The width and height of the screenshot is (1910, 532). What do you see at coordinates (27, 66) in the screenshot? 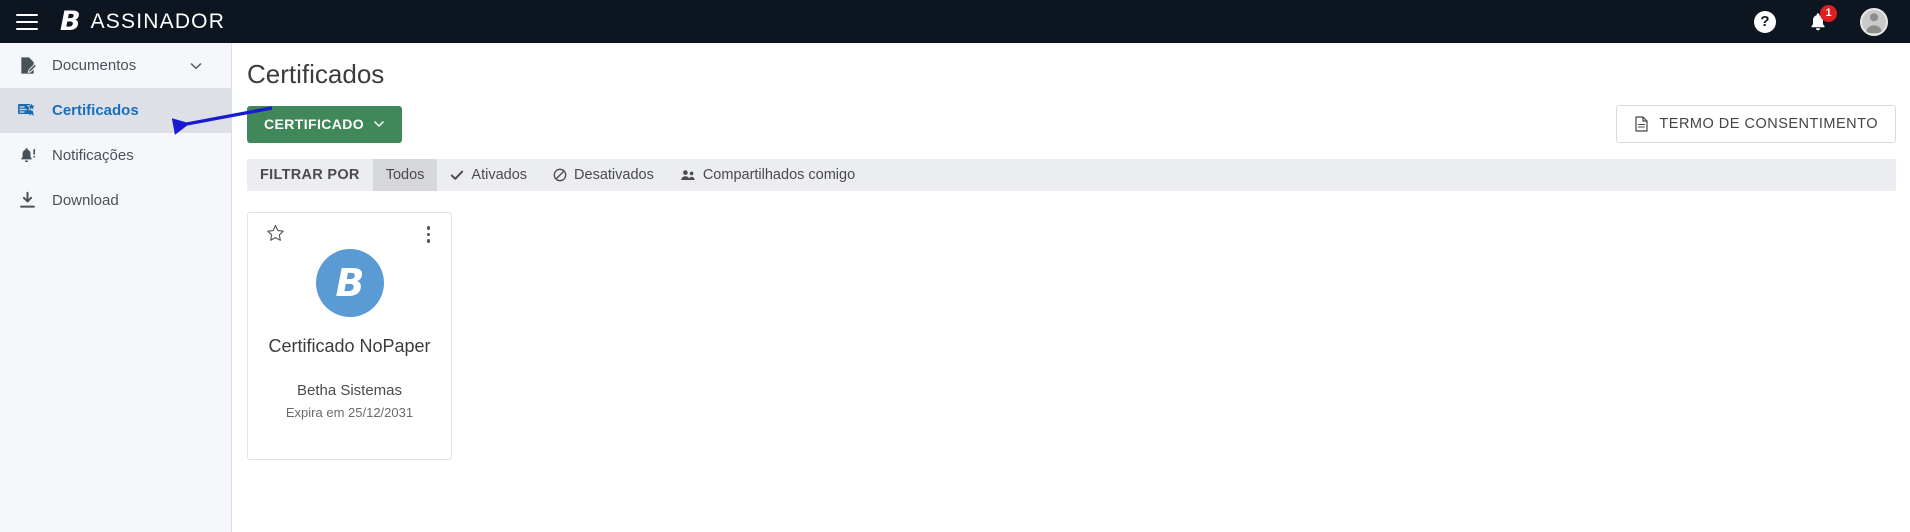
I see `document-edit-icon` at bounding box center [27, 66].